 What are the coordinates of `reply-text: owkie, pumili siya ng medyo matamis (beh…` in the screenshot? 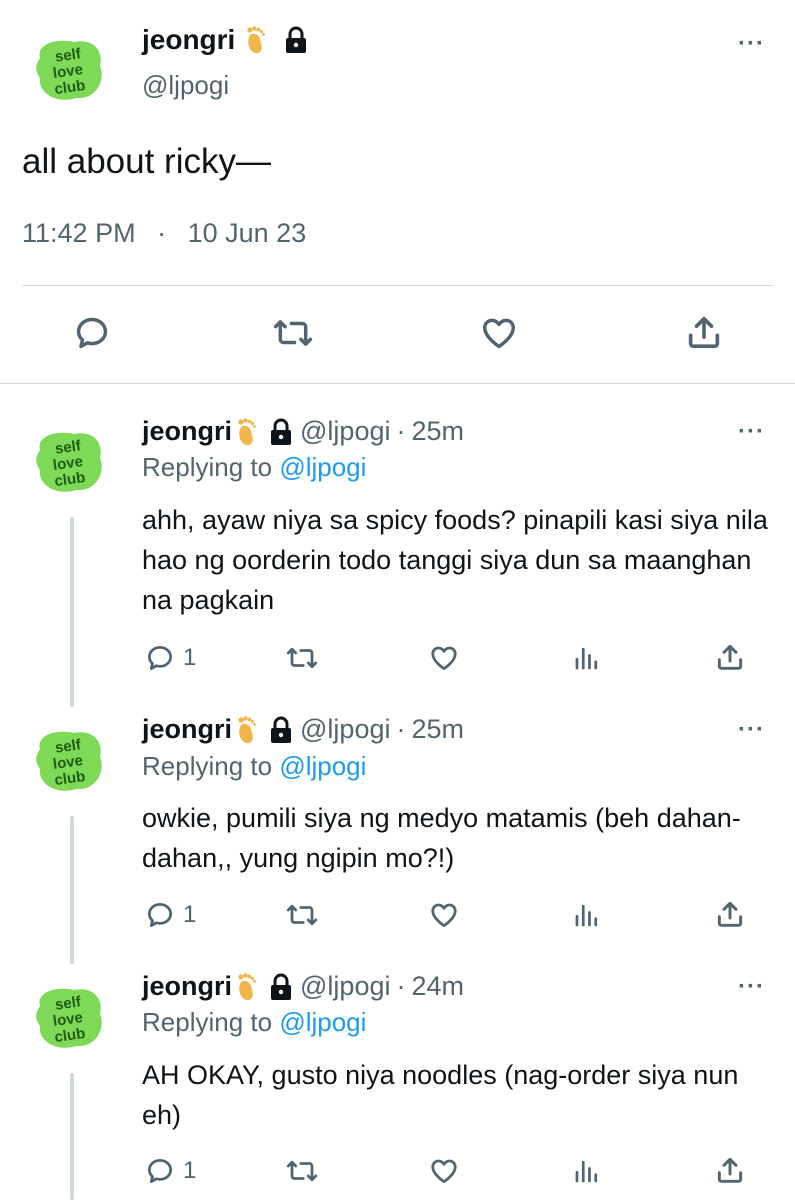 It's located at (441, 838).